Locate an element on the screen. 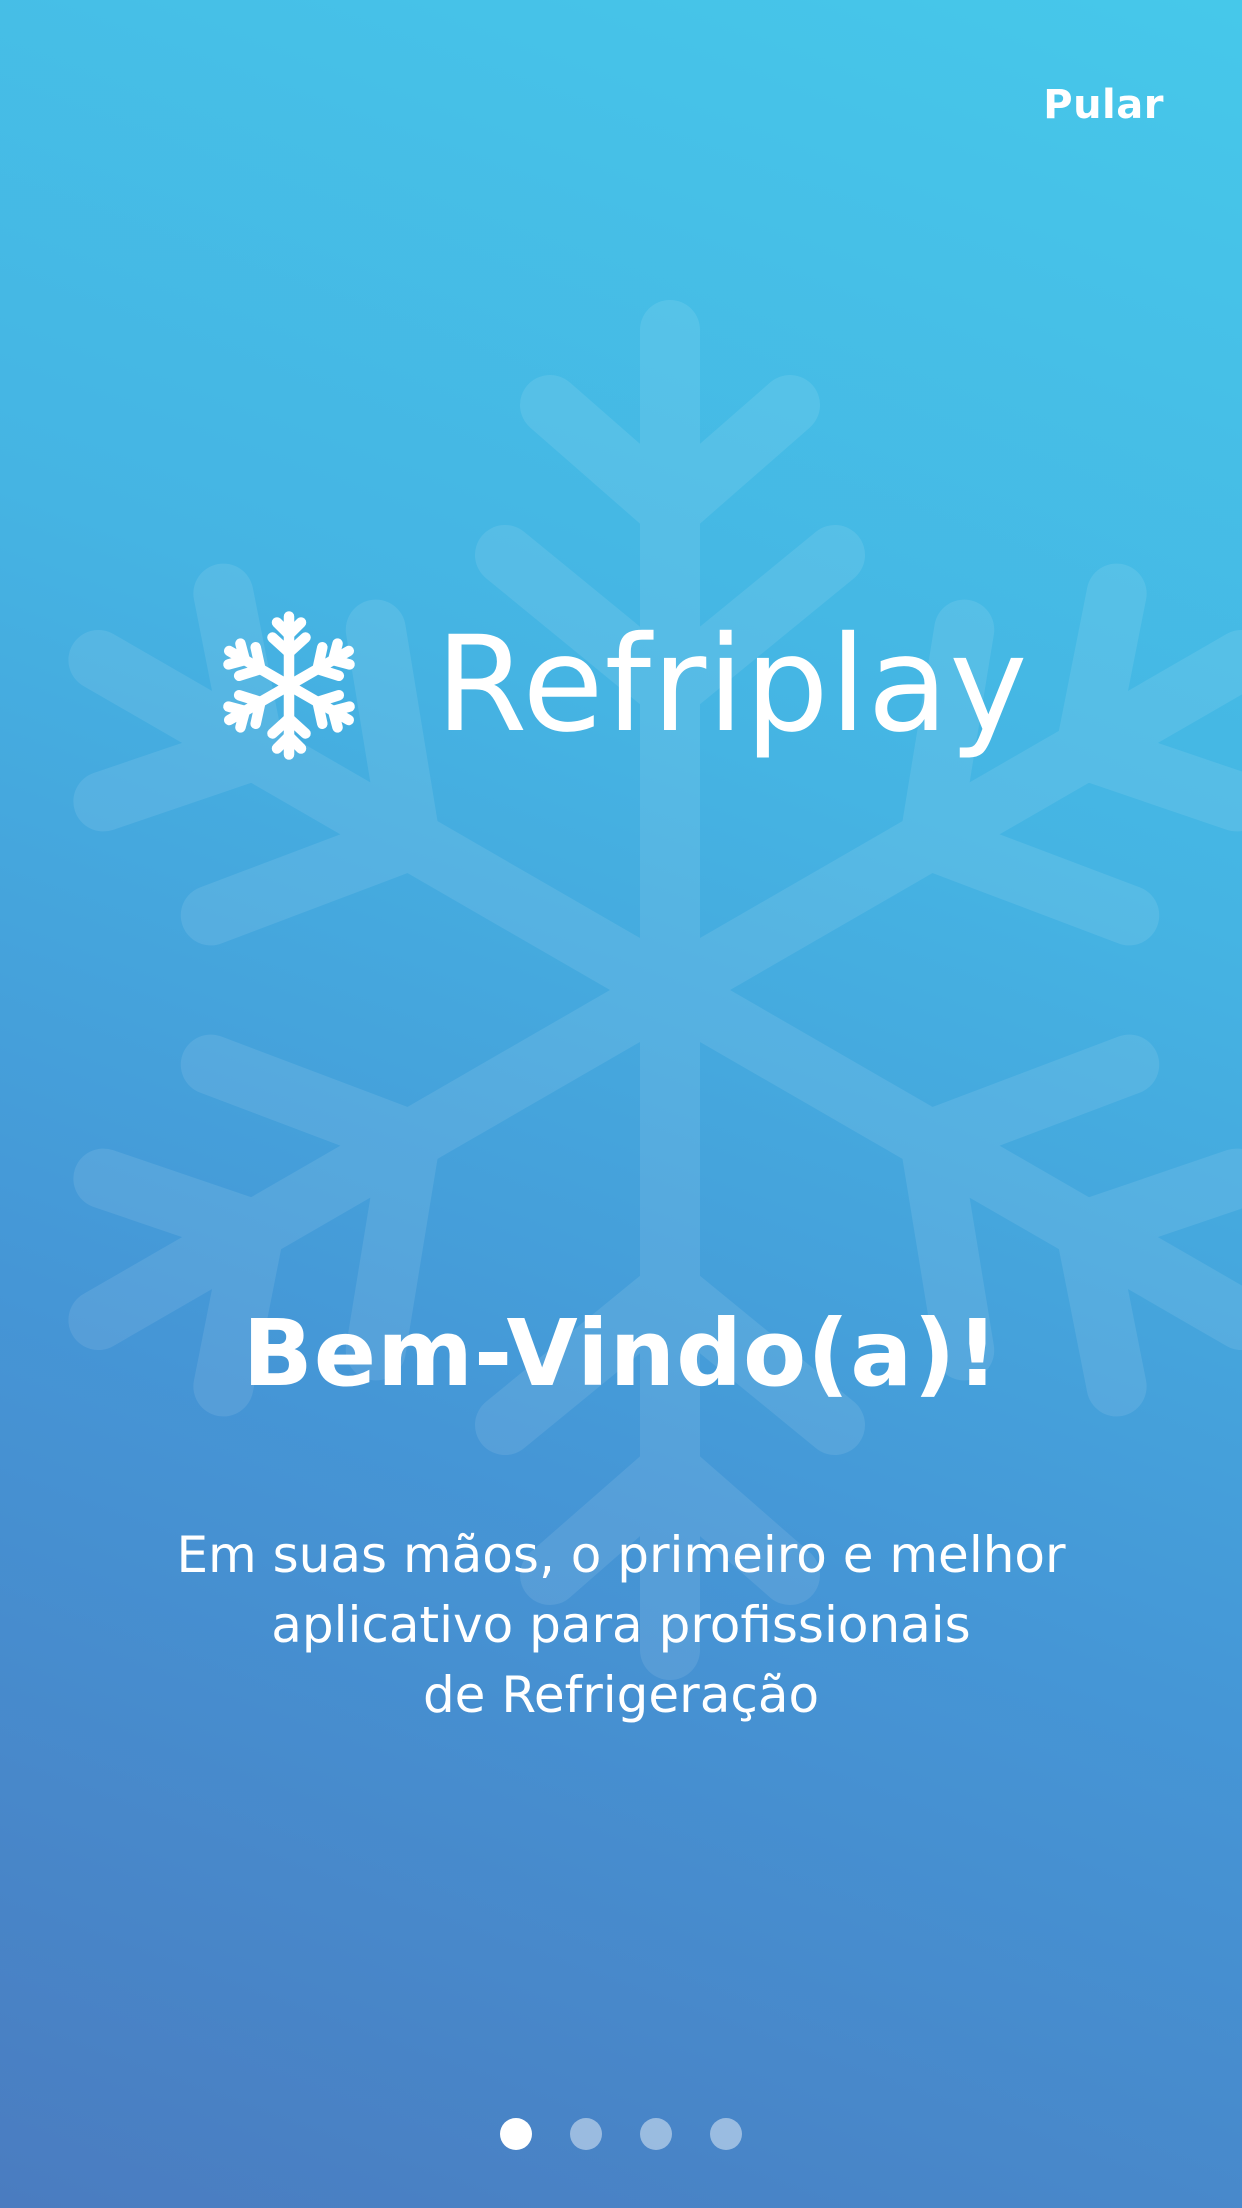 The image size is (1242, 2208). welcome-title: Bem-Vindo(a)! is located at coordinates (621, 1353).